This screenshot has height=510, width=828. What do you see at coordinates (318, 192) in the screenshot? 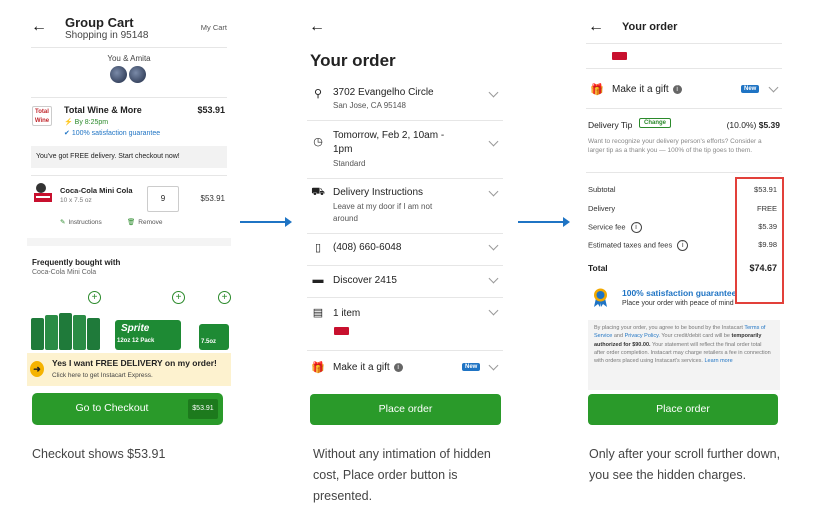
I see `car-icon: ⛟` at bounding box center [318, 192].